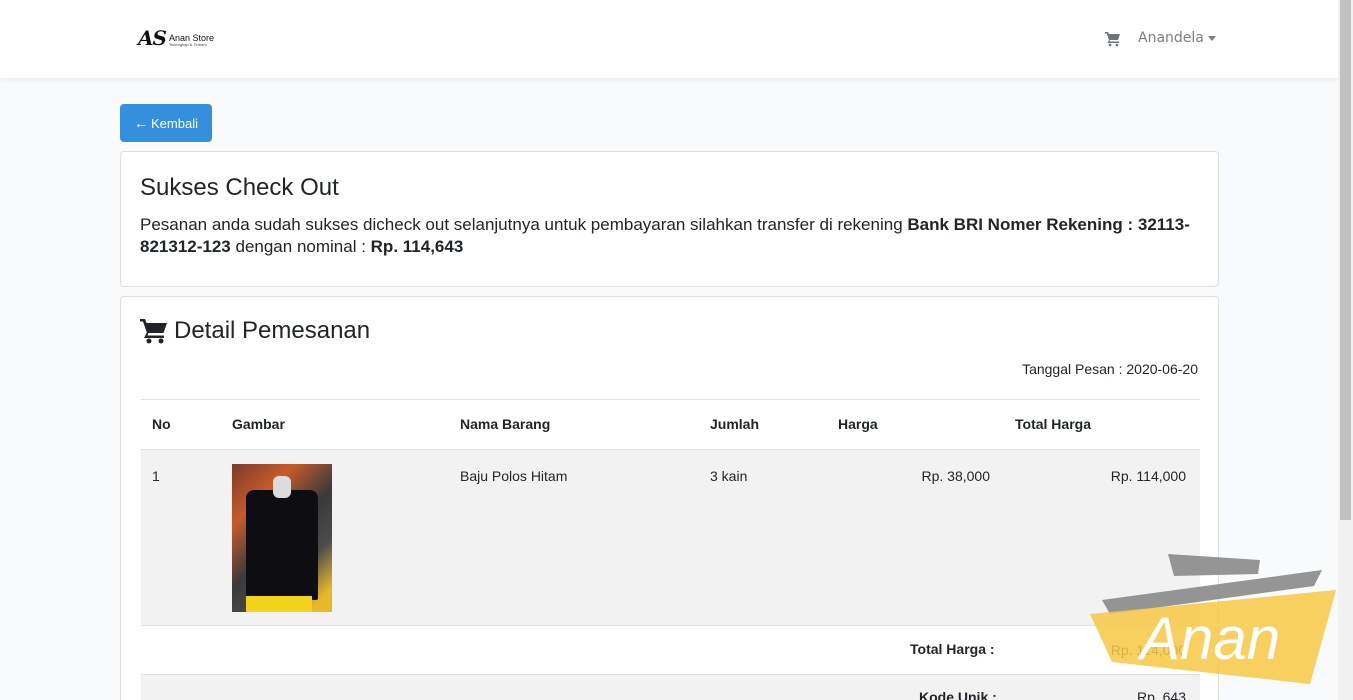 Image resolution: width=1353 pixels, height=700 pixels. I want to click on detail-title: Detail Pemesanan, so click(272, 330).